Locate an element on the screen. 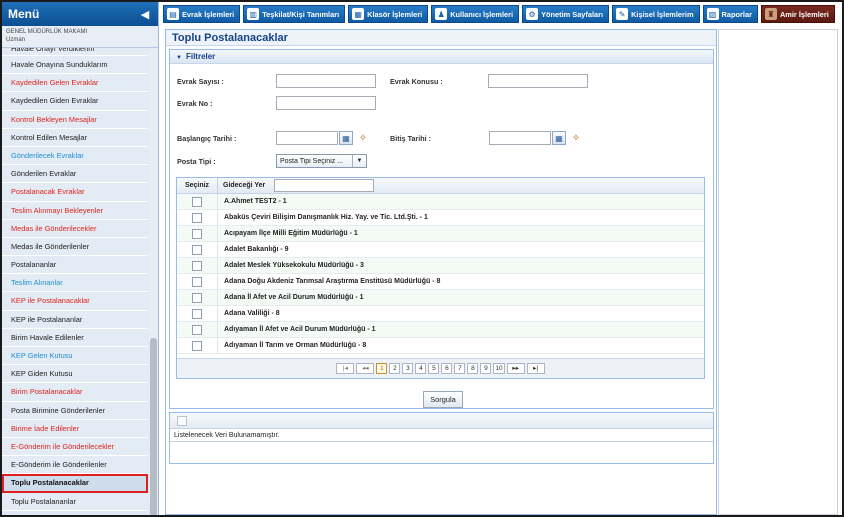 The width and height of the screenshot is (844, 517). sidebar-item: E-Gönderim ile Gönderilecekler is located at coordinates (75, 447).